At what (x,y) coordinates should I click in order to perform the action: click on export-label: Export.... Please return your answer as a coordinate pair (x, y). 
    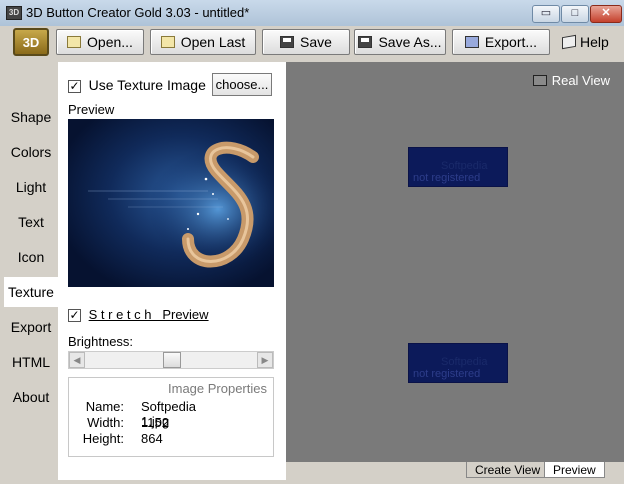
    Looking at the image, I should click on (511, 42).